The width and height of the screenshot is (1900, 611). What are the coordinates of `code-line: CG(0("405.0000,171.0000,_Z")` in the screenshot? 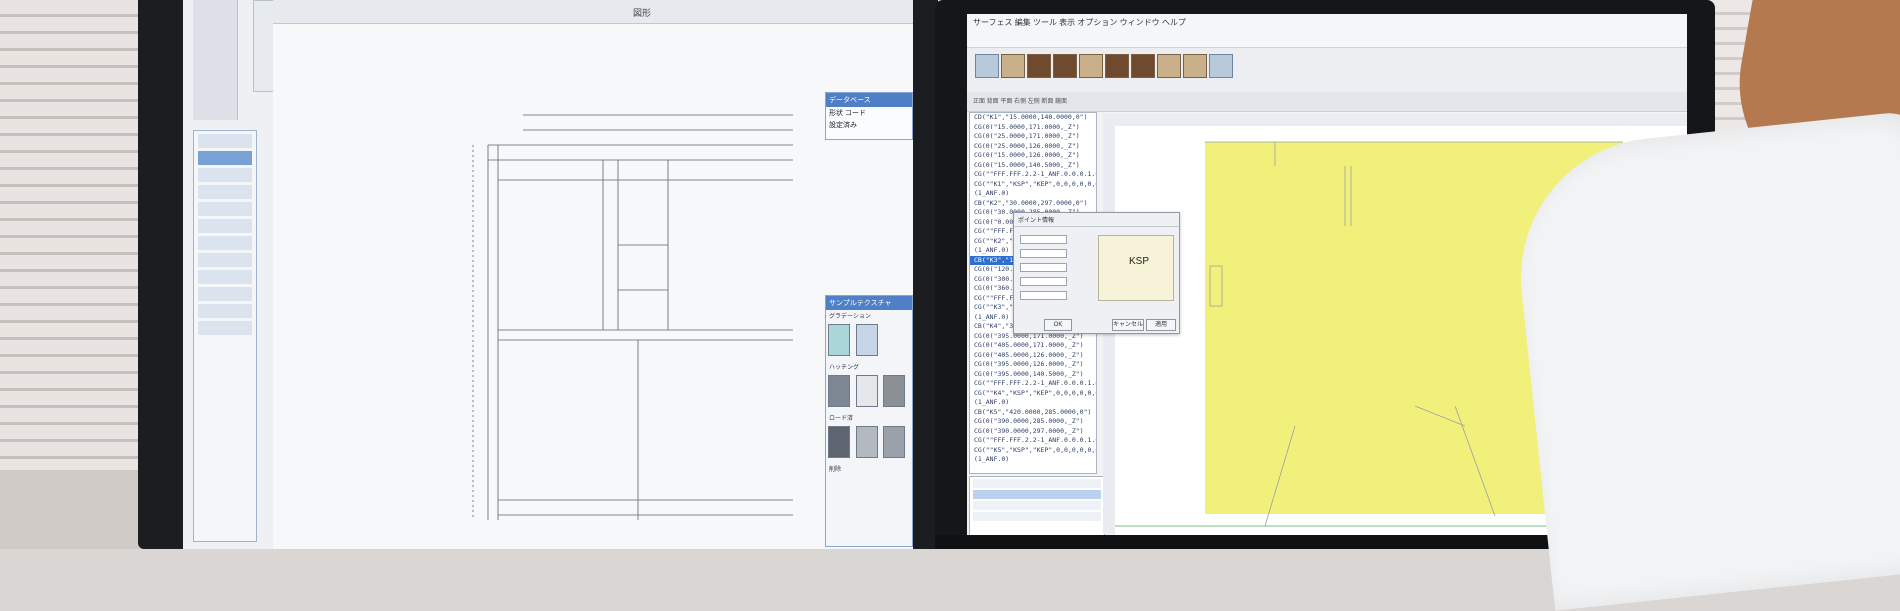 It's located at (1033, 346).